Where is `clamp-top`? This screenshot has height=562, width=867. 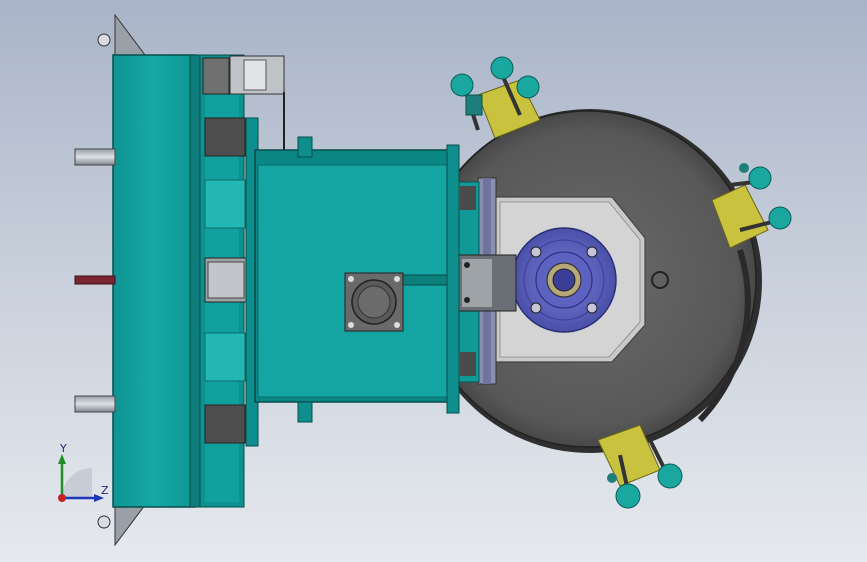 clamp-top is located at coordinates (495, 97).